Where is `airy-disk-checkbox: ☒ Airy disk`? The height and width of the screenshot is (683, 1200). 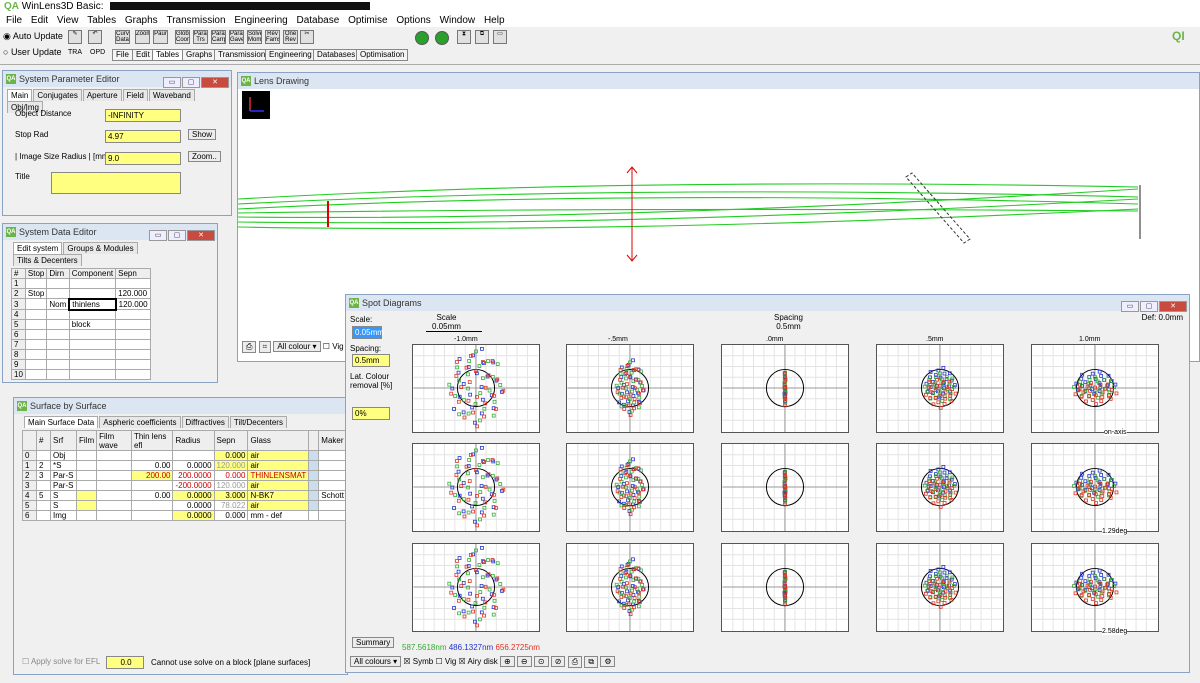
airy-disk-checkbox: ☒ Airy disk is located at coordinates (478, 661).